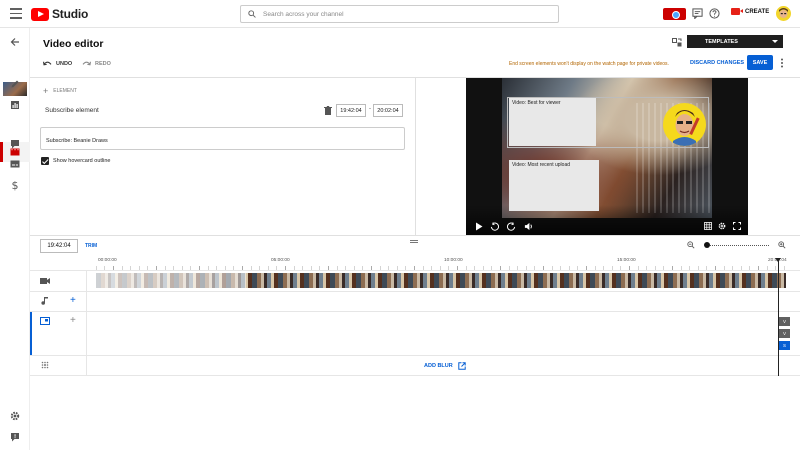 This screenshot has height=450, width=800. I want to click on plus-icon: +, so click(46, 91).